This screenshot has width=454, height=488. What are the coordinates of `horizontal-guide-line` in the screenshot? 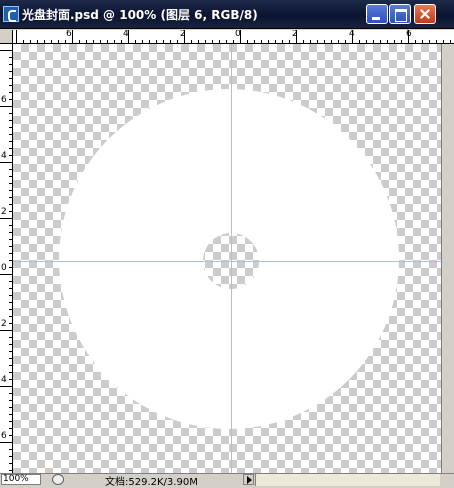 It's located at (227, 261).